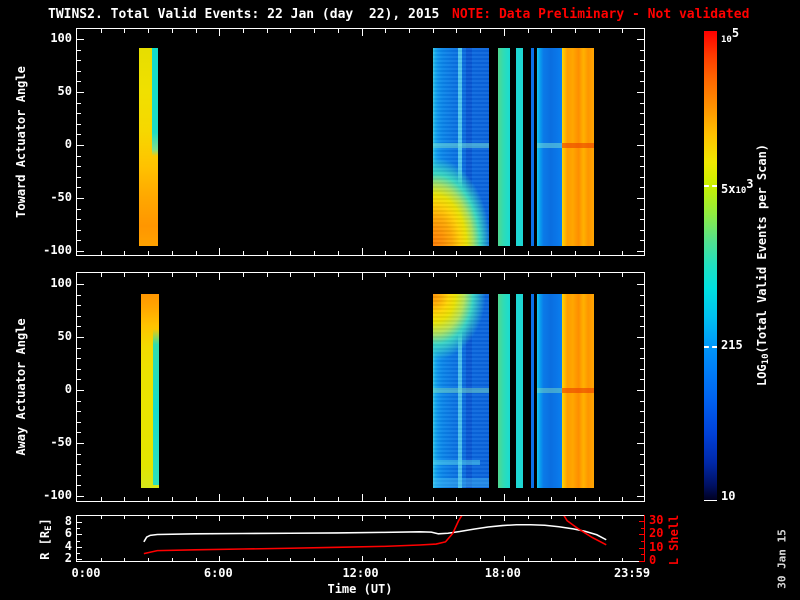 The image size is (800, 600). Describe the element at coordinates (502, 573) in the screenshot. I see `x-axis-tick-label: 18:00` at that location.